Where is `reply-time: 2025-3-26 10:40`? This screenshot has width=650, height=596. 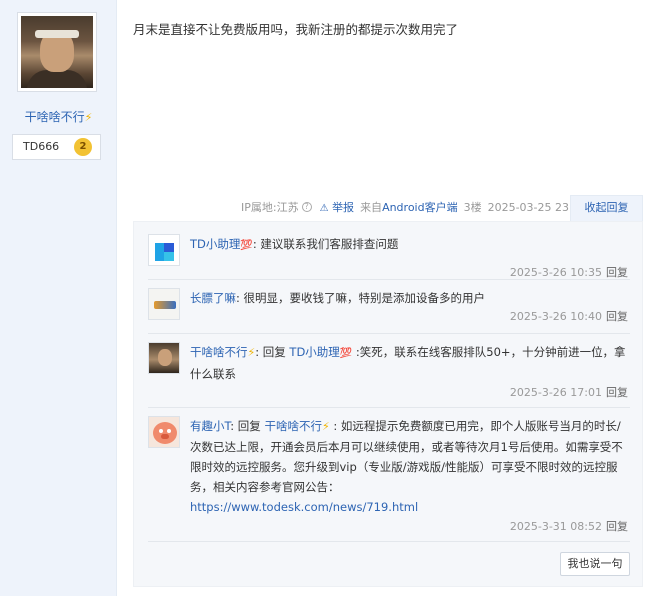 reply-time: 2025-3-26 10:40 is located at coordinates (555, 316).